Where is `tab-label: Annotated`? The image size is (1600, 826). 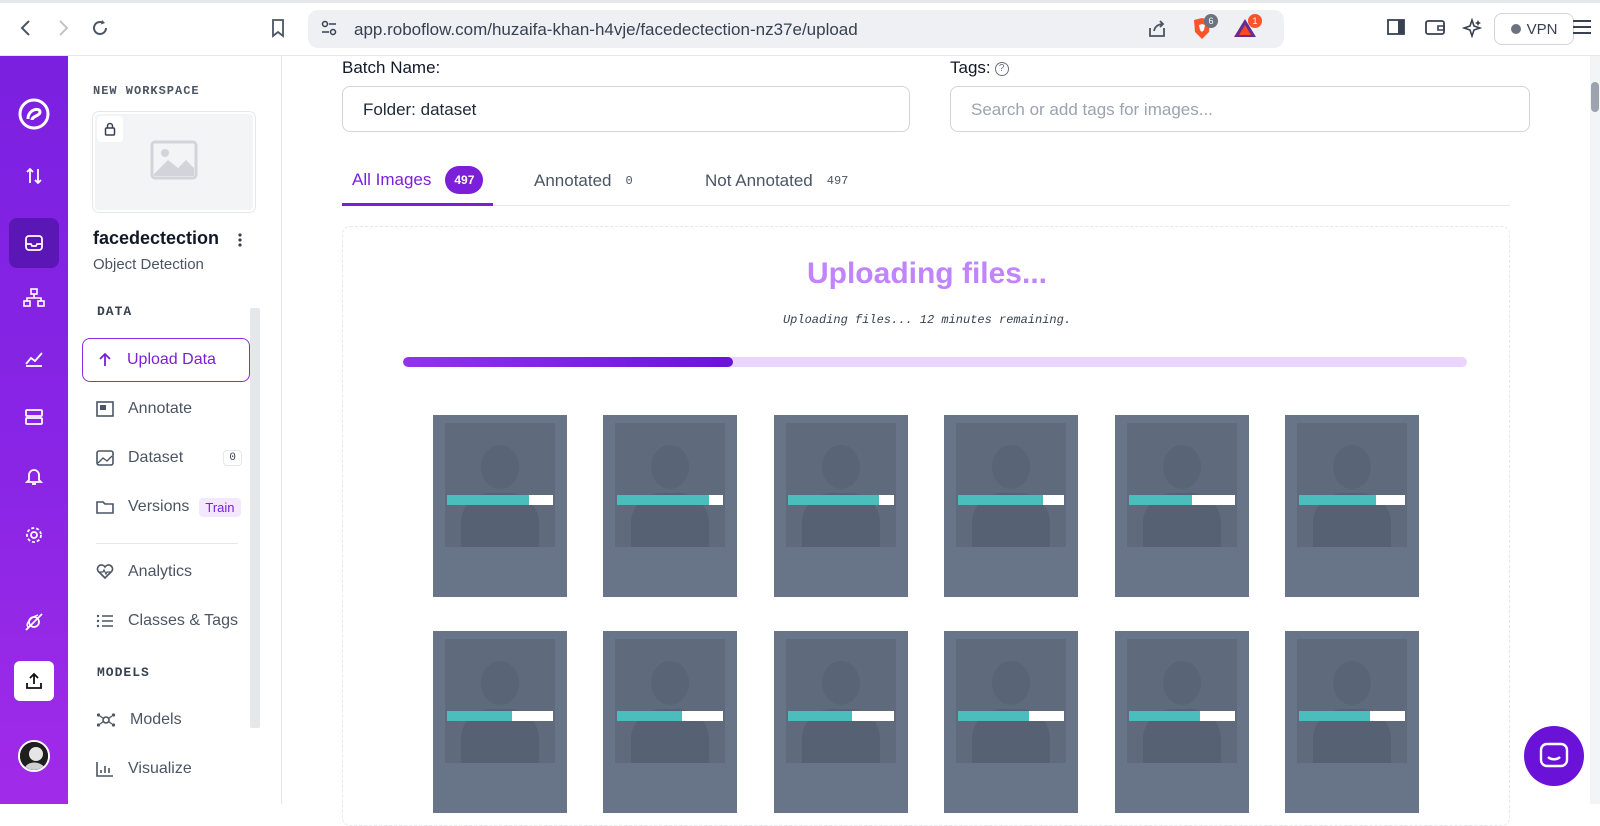 tab-label: Annotated is located at coordinates (573, 180).